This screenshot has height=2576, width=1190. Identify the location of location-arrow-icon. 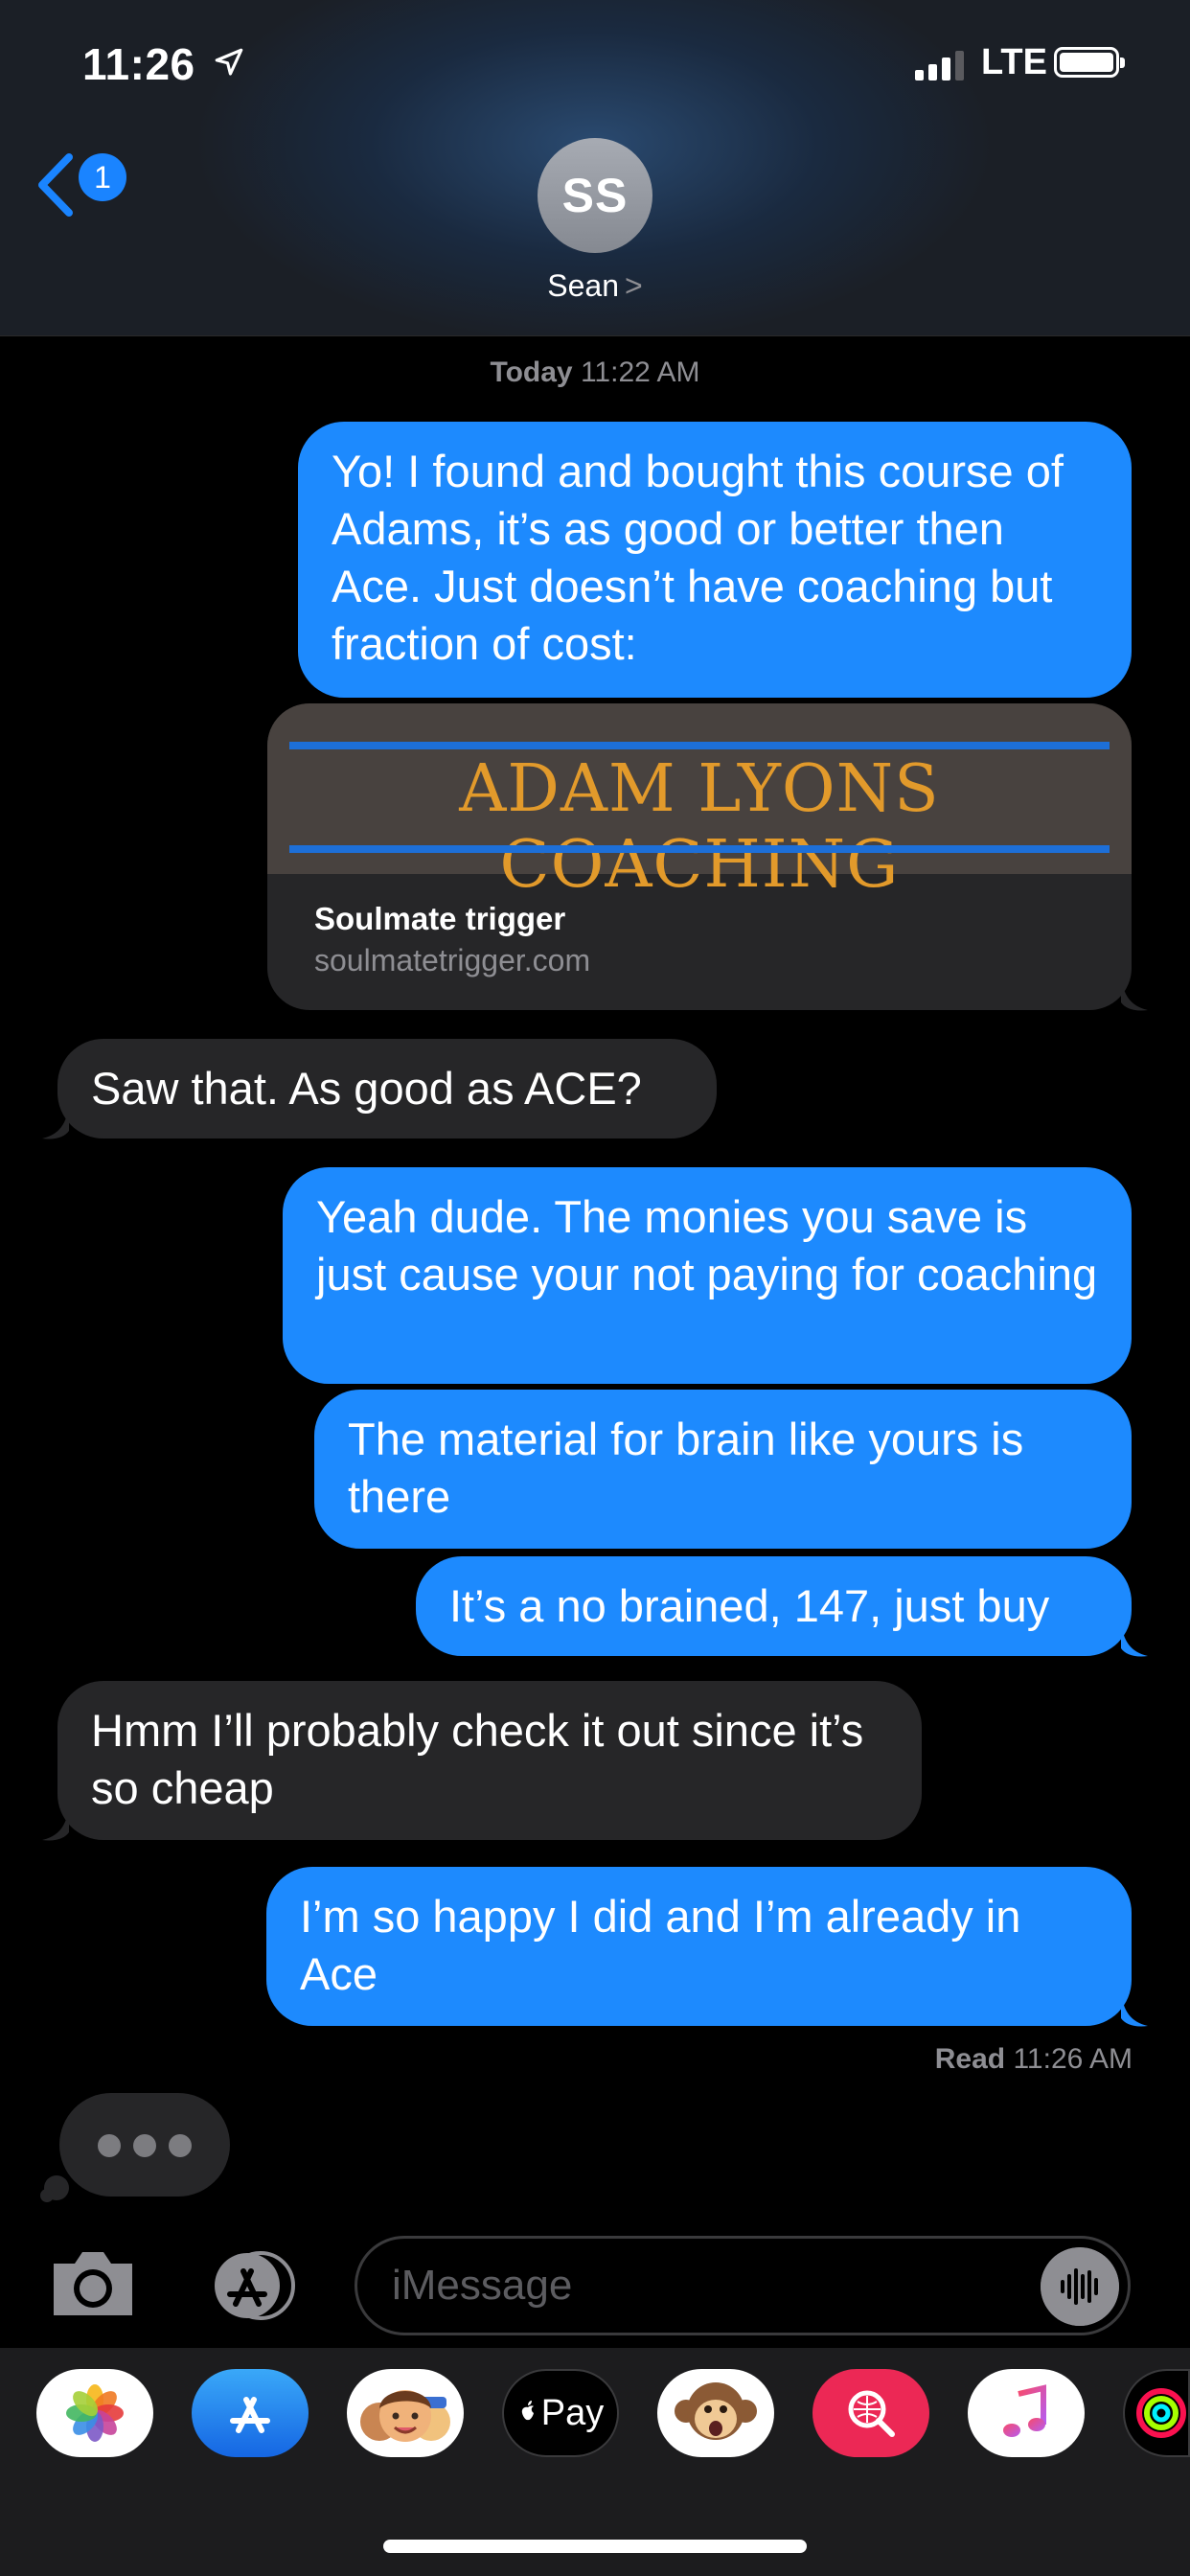
(229, 62).